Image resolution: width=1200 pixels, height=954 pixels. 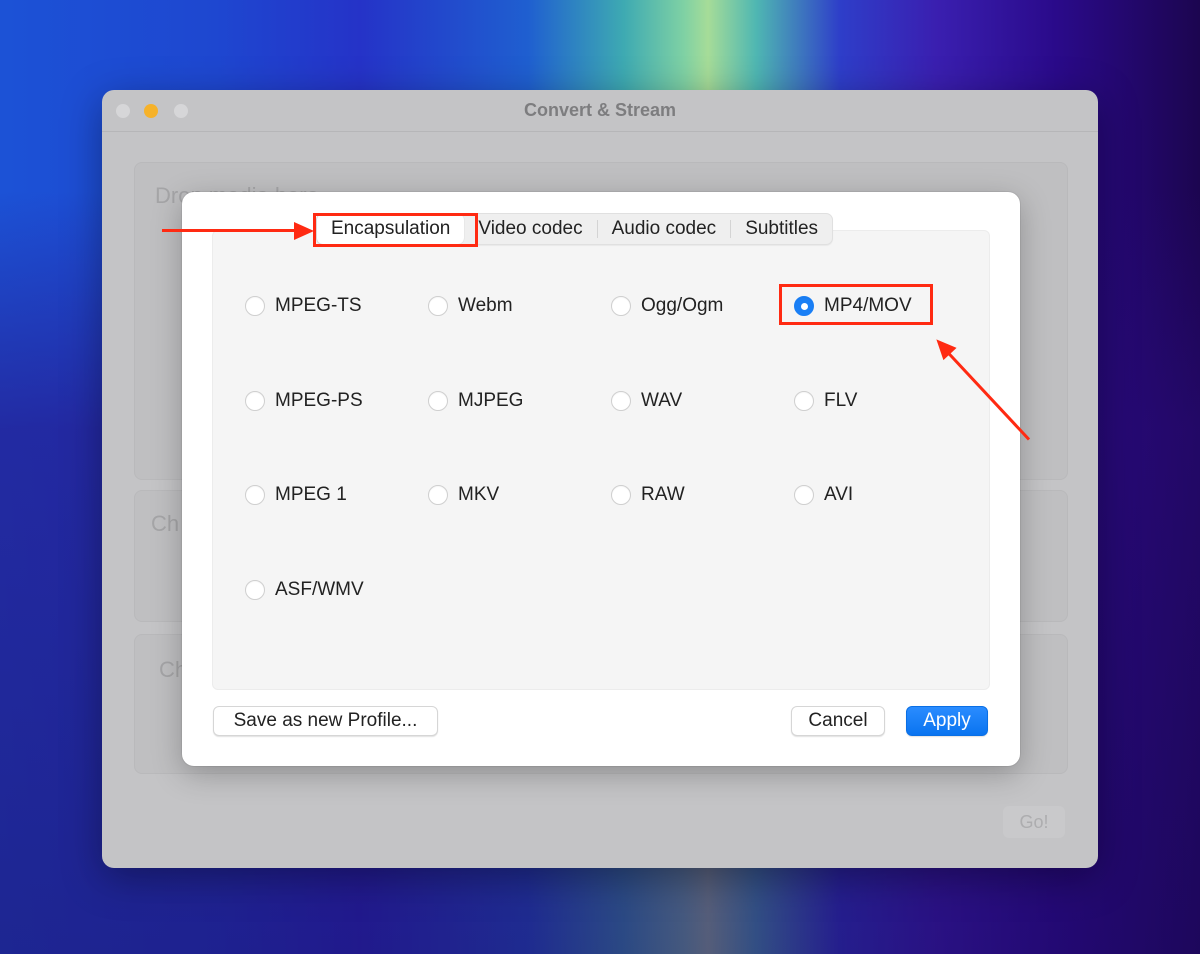 What do you see at coordinates (781, 229) in the screenshot?
I see `tab-subtitles: Subtitles` at bounding box center [781, 229].